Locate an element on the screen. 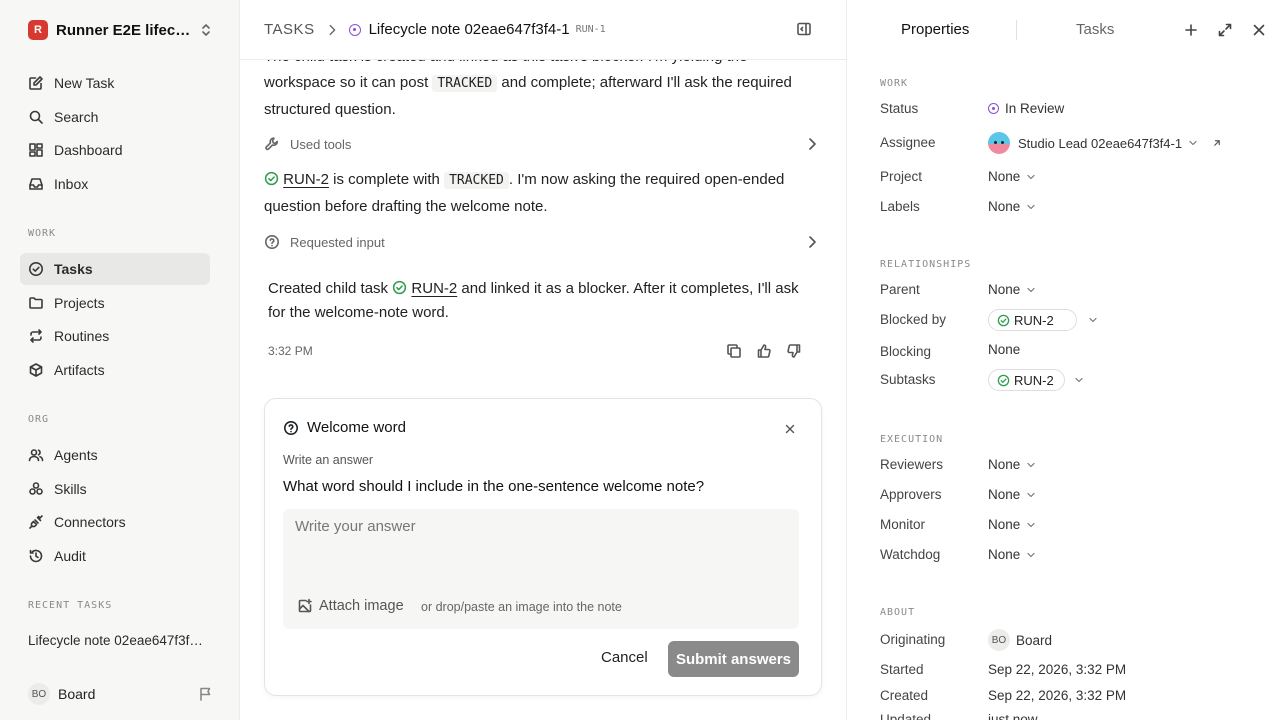 Image resolution: width=1280 pixels, height=720 pixels. users-icon is located at coordinates (36, 455).